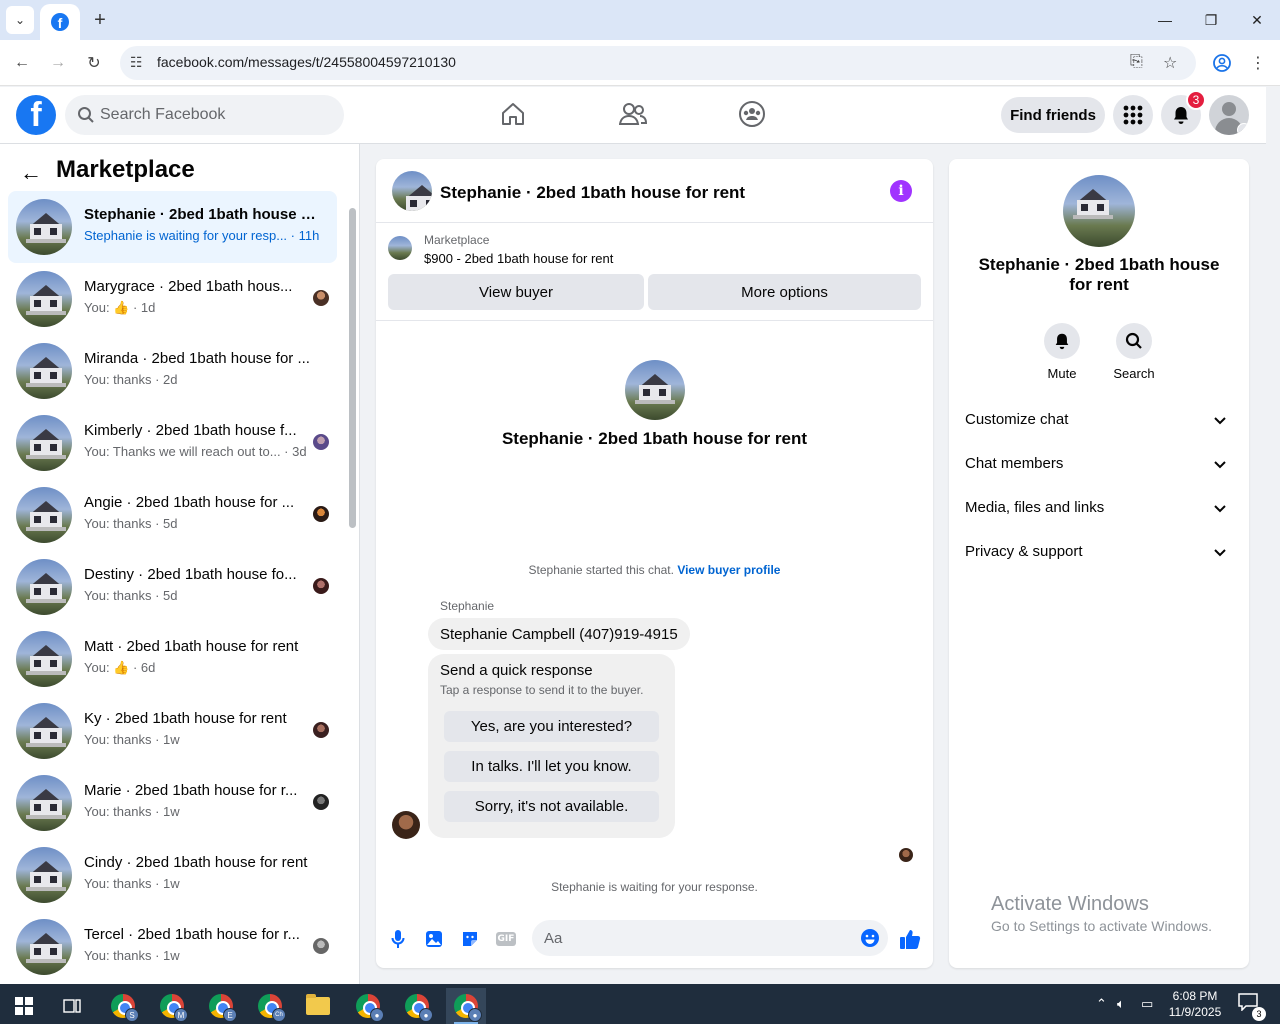  I want to click on listing-title: $900 - 2bed 1bath house for rent, so click(518, 258).